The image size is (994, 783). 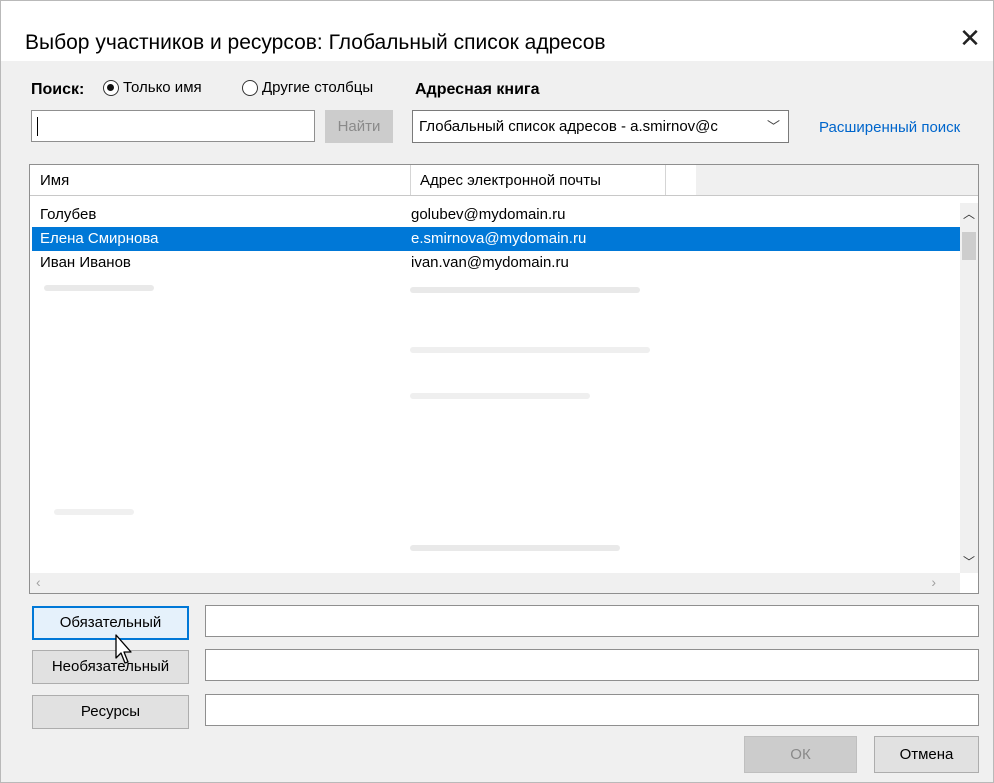 I want to click on radio-name-only: Только имя, so click(x=152, y=87).